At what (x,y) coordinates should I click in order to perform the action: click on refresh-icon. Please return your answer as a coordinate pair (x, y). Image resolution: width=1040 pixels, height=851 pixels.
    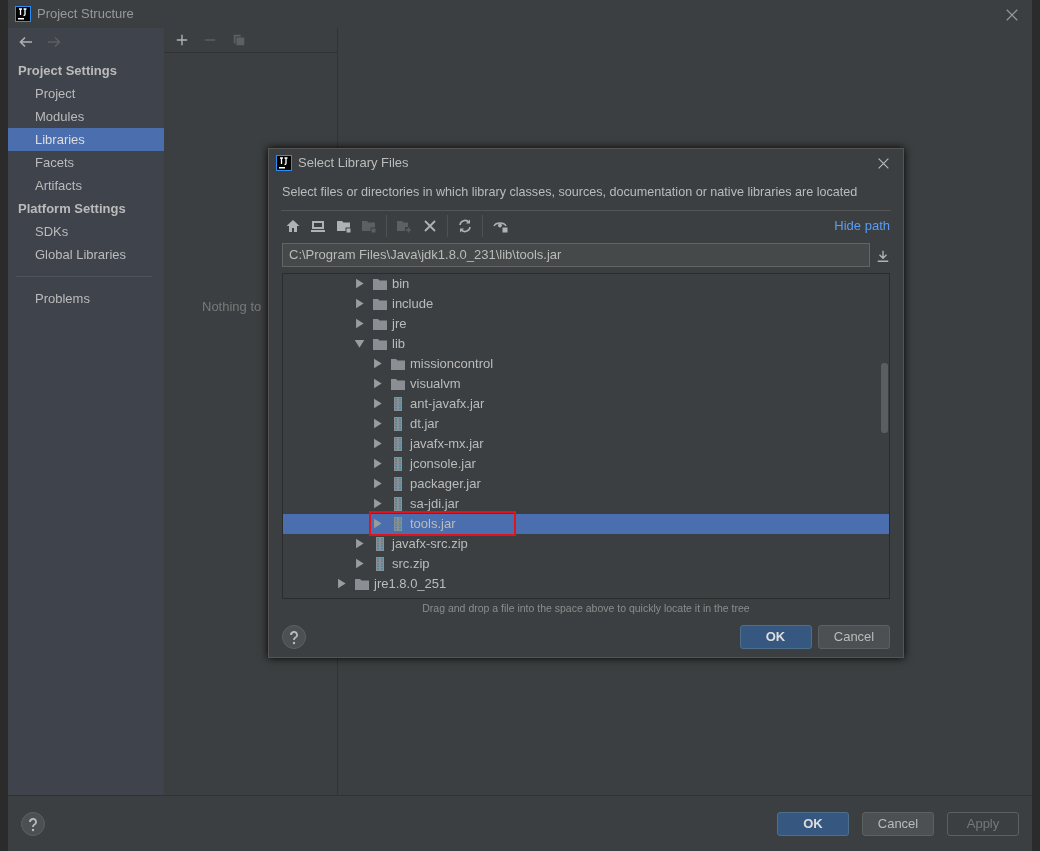
    Looking at the image, I should click on (465, 225).